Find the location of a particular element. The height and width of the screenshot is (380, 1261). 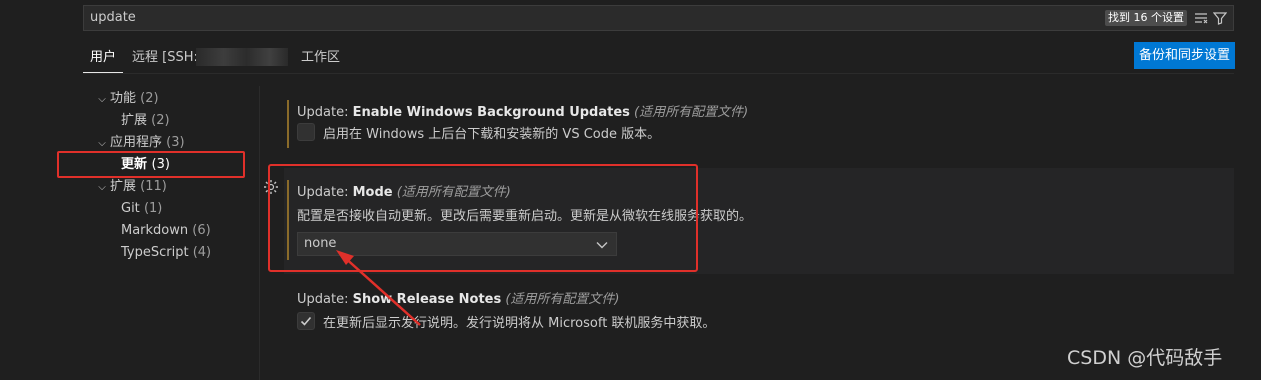

annotation-arrow is located at coordinates (378, 288).